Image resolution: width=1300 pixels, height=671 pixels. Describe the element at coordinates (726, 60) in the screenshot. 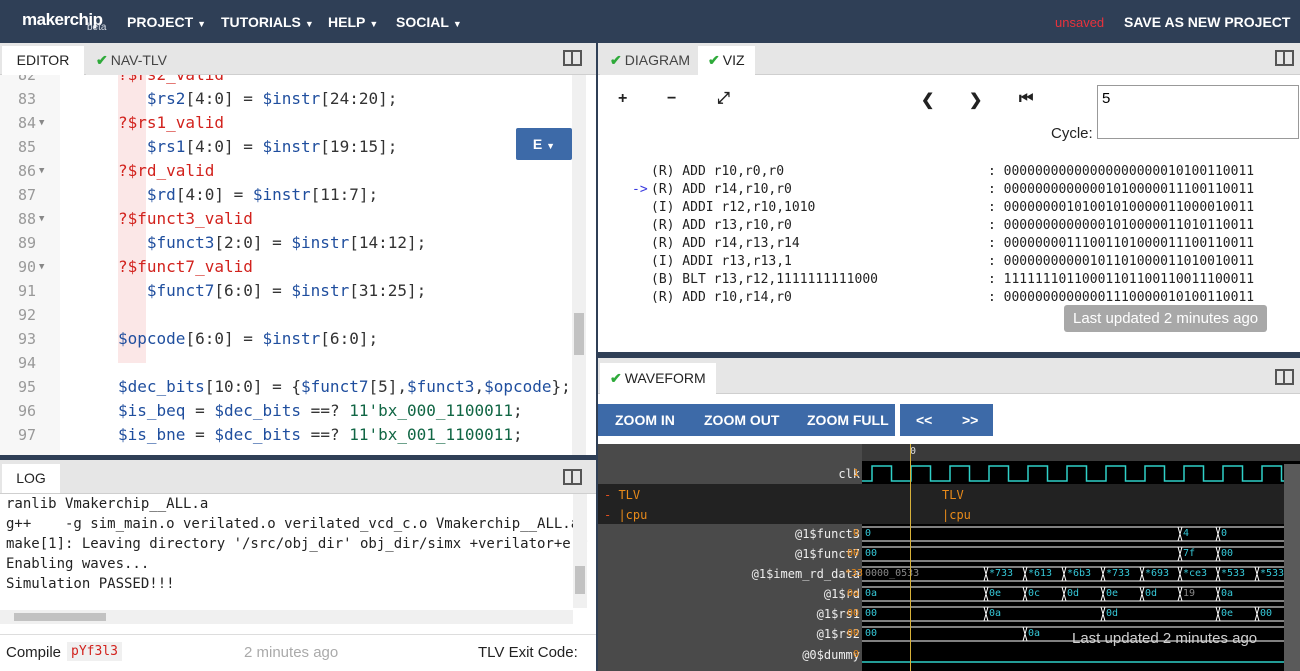

I see `tab-viz: ✔ VIZ` at that location.